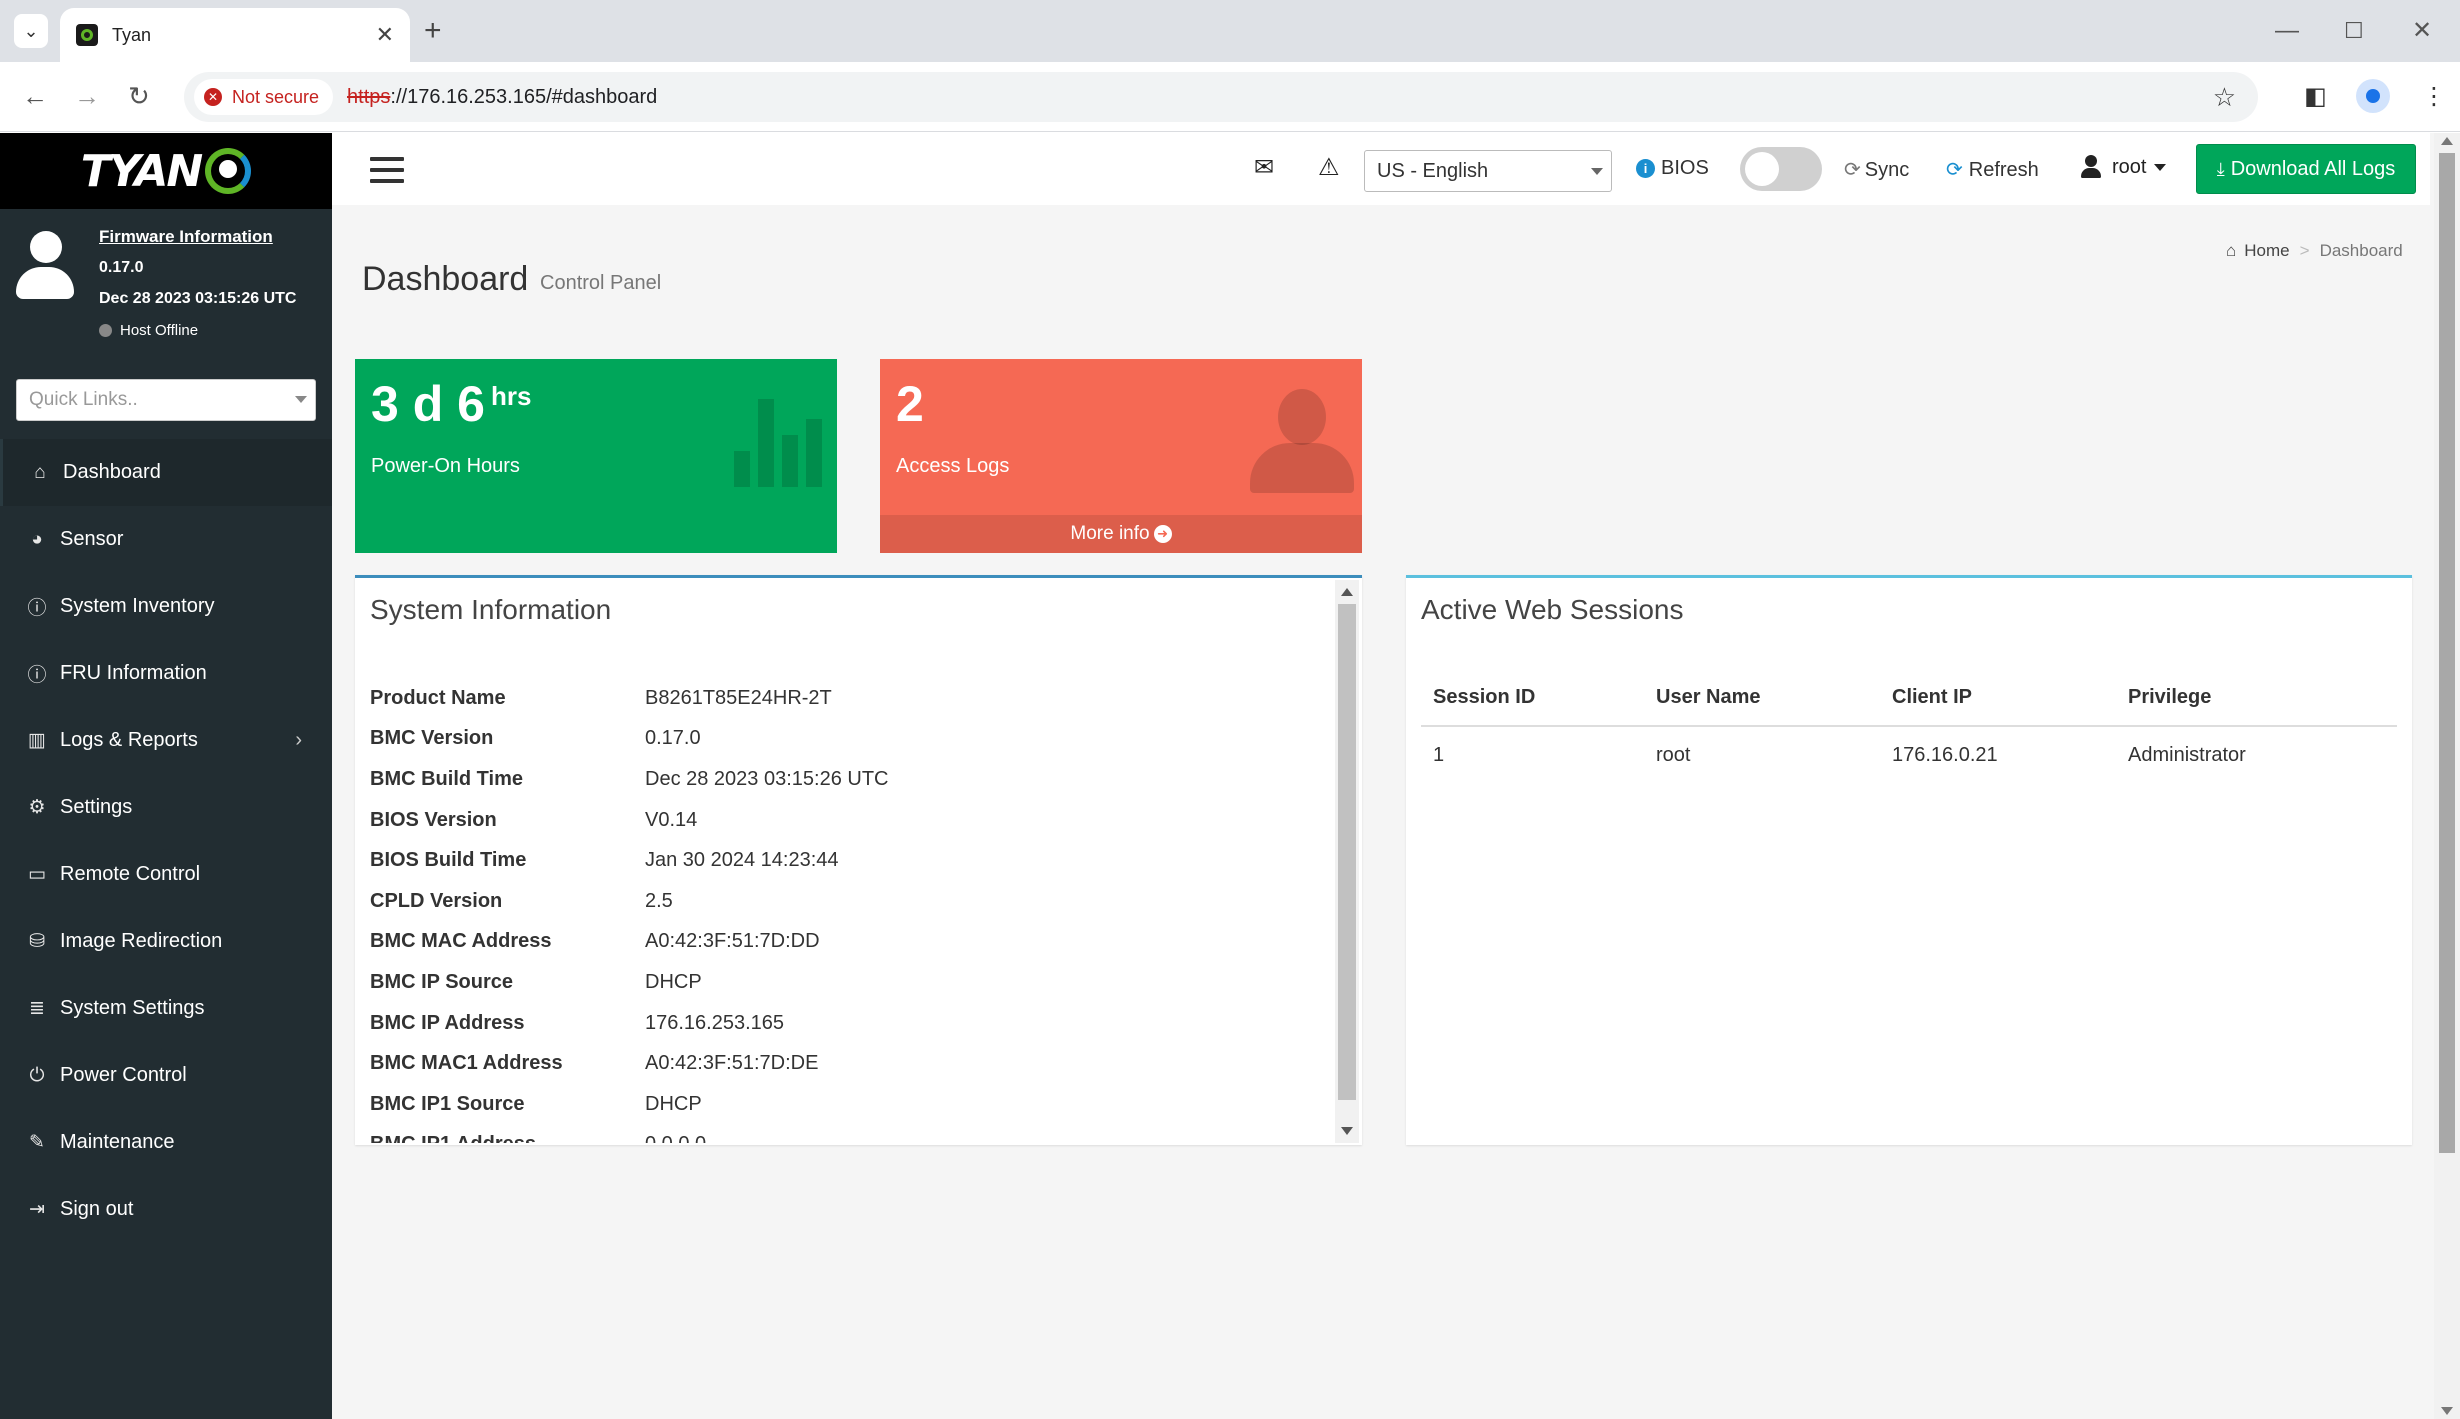 The image size is (2460, 1419). I want to click on download-icon: ⤓, so click(2220, 168).